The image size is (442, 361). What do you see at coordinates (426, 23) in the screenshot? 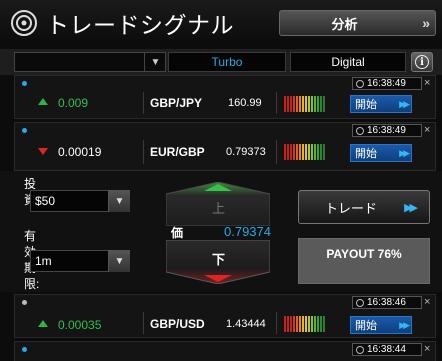
I see `double-chevron-icon: »` at bounding box center [426, 23].